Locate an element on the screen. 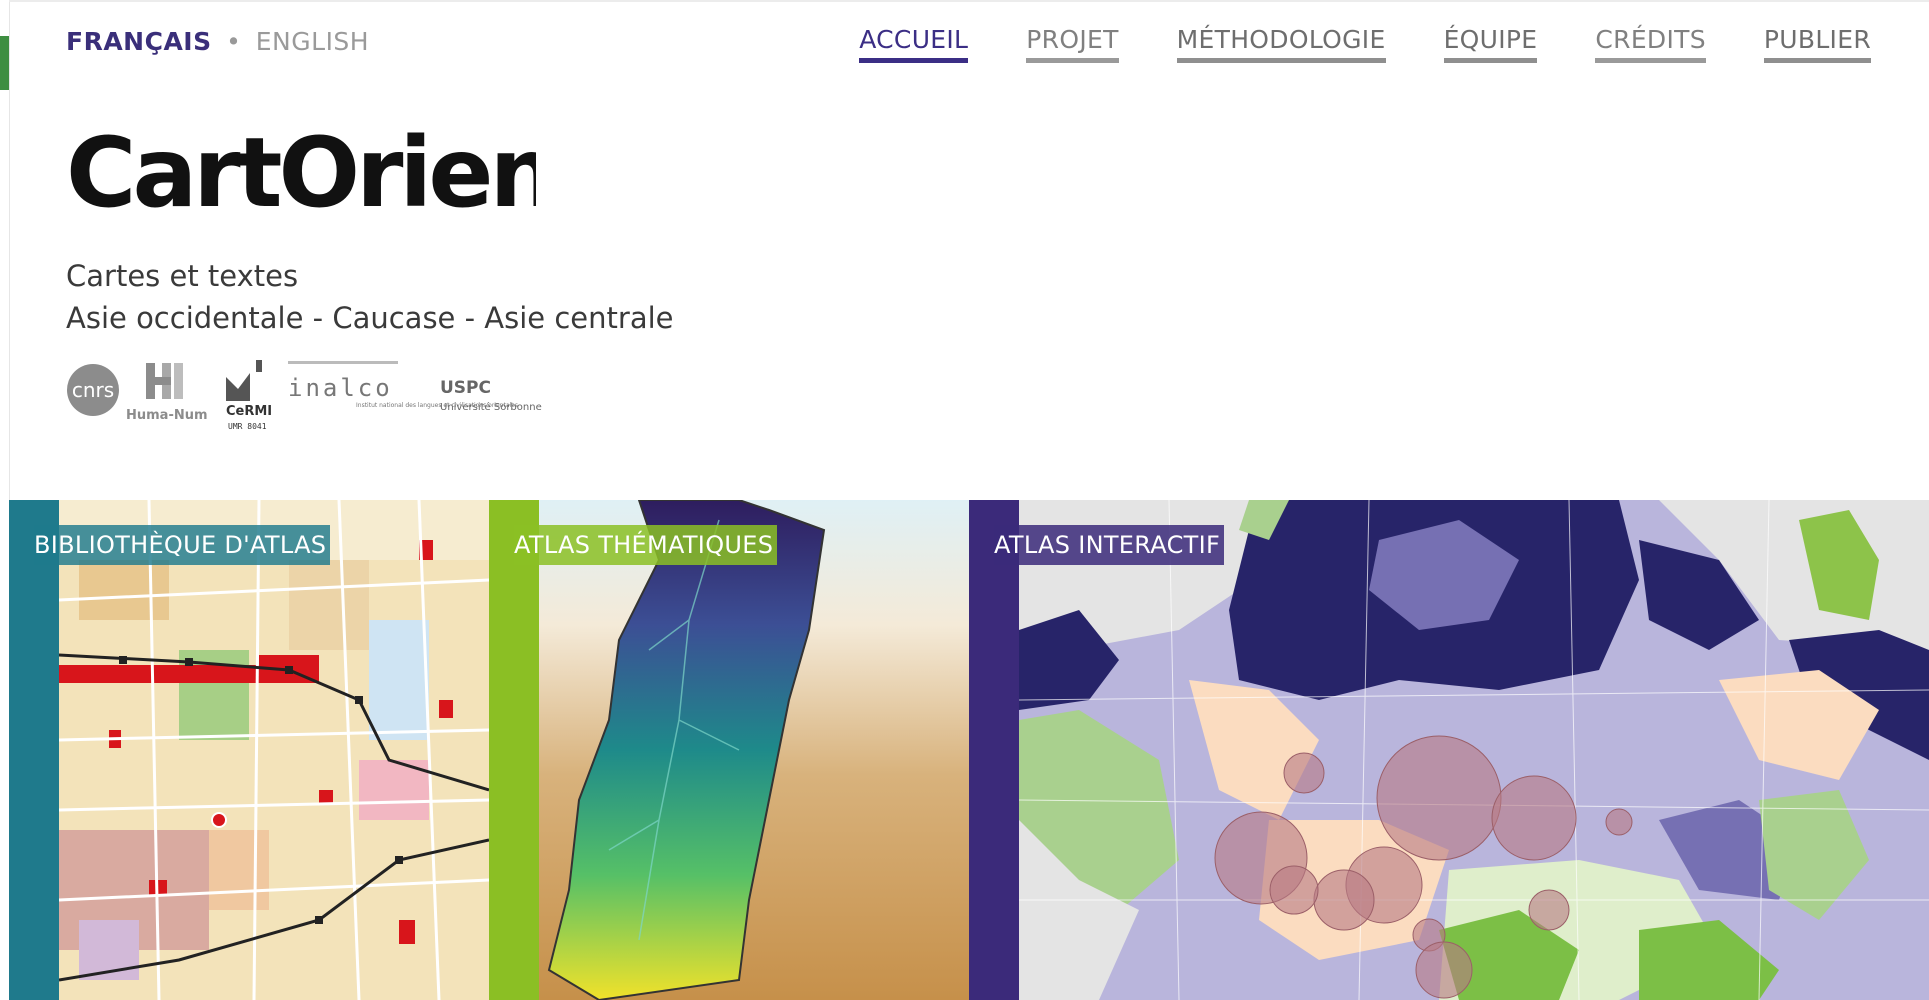 The width and height of the screenshot is (1929, 1000). cermi-logo: CeRMI UMR 8041 is located at coordinates (249, 395).